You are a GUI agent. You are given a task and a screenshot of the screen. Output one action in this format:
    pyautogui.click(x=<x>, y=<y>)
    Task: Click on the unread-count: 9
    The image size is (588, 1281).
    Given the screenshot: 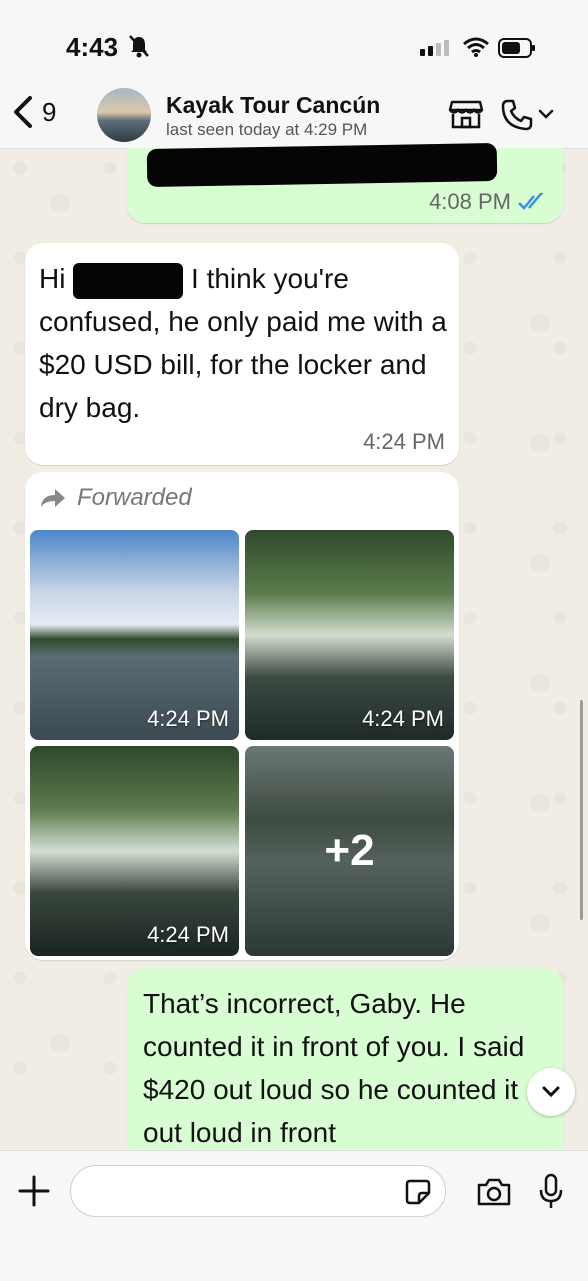 What is the action you would take?
    pyautogui.click(x=49, y=111)
    